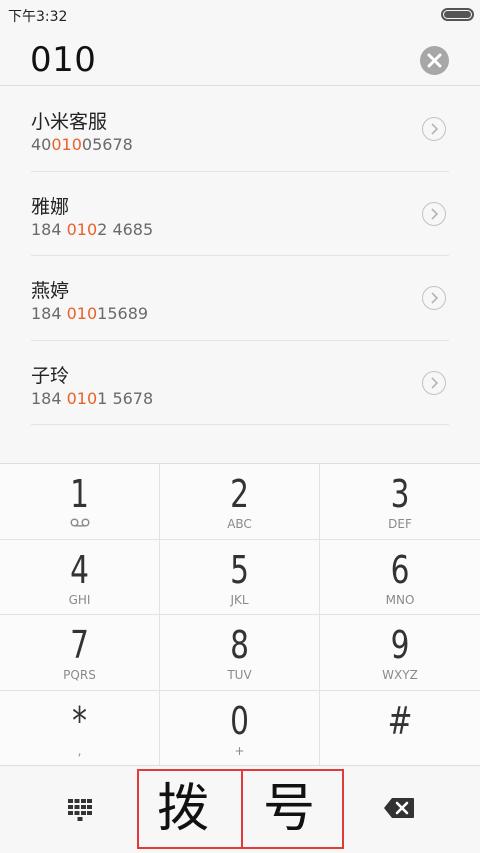  I want to click on call-divider, so click(242, 809).